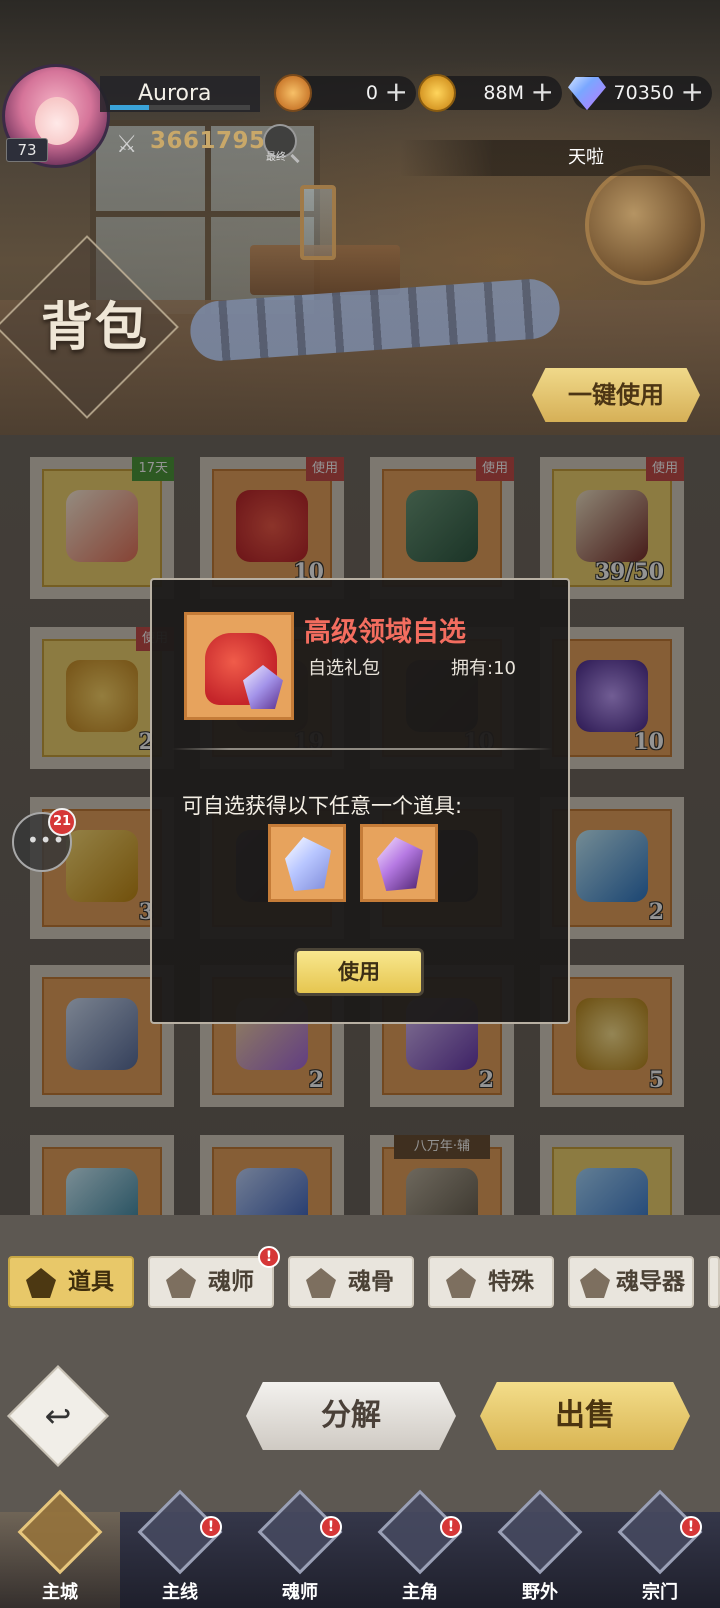 Image resolution: width=720 pixels, height=1608 pixels. I want to click on resource-diamond: 70350 +, so click(640, 93).